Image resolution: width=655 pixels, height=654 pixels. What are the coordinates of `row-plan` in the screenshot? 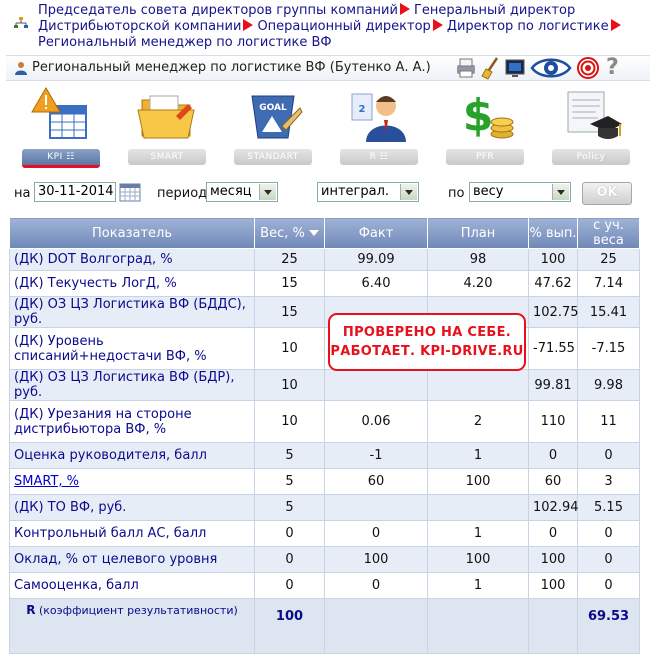 It's located at (478, 507).